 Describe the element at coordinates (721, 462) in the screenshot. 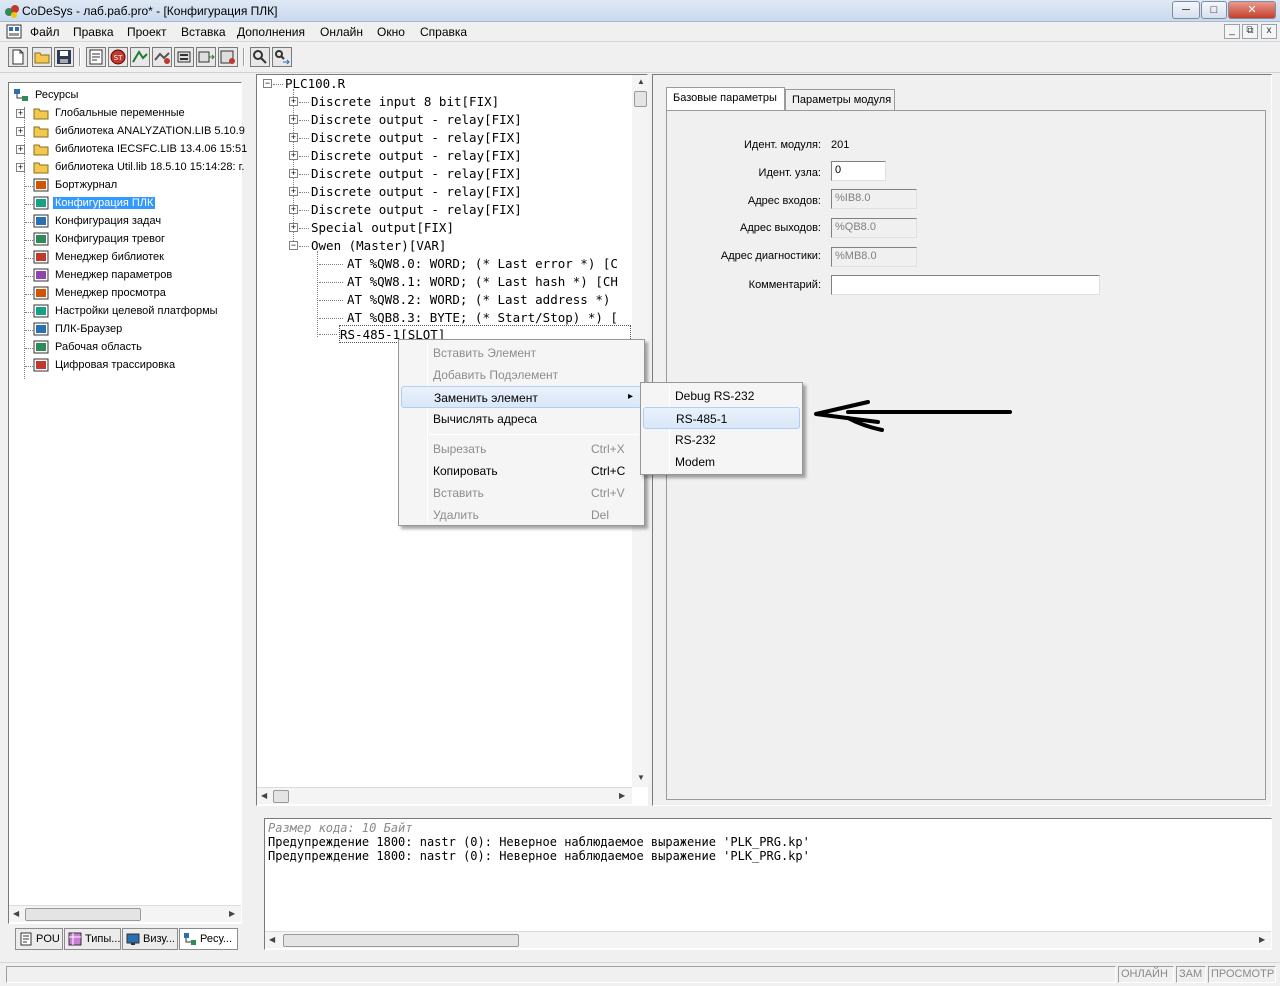

I see `submenu-item: Modem` at that location.